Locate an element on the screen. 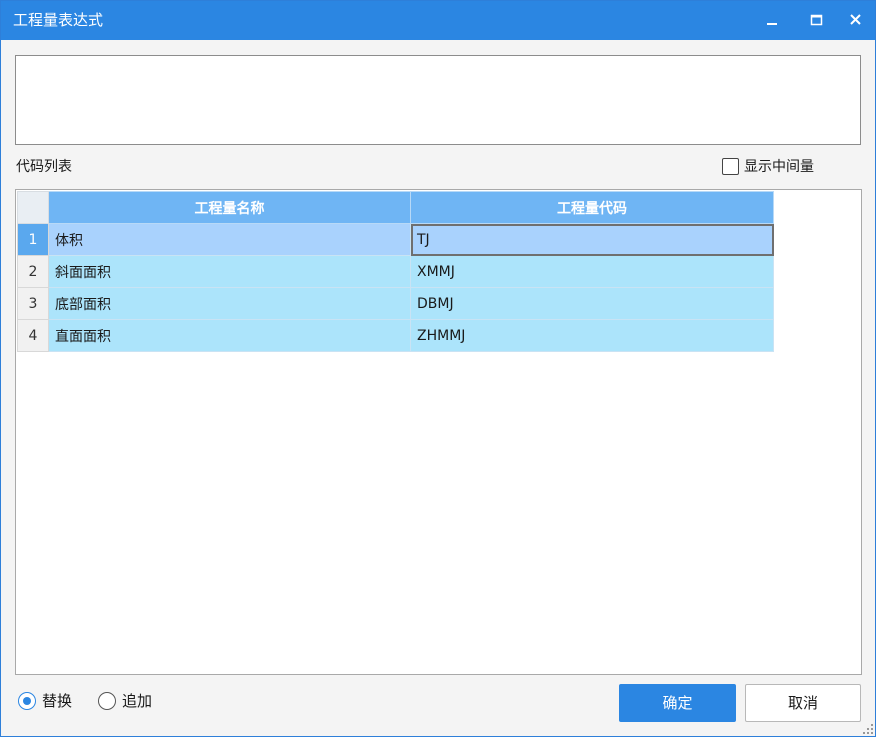 This screenshot has width=876, height=737. window-title: 工程量表达式 is located at coordinates (58, 20).